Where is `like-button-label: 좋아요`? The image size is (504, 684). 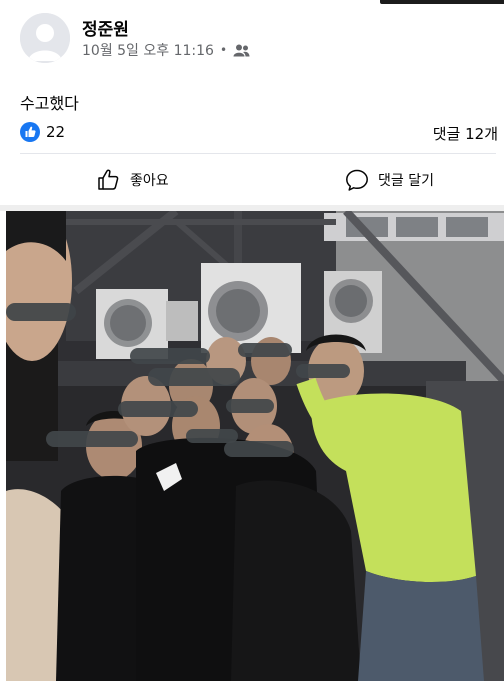
like-button-label: 좋아요 is located at coordinates (149, 181).